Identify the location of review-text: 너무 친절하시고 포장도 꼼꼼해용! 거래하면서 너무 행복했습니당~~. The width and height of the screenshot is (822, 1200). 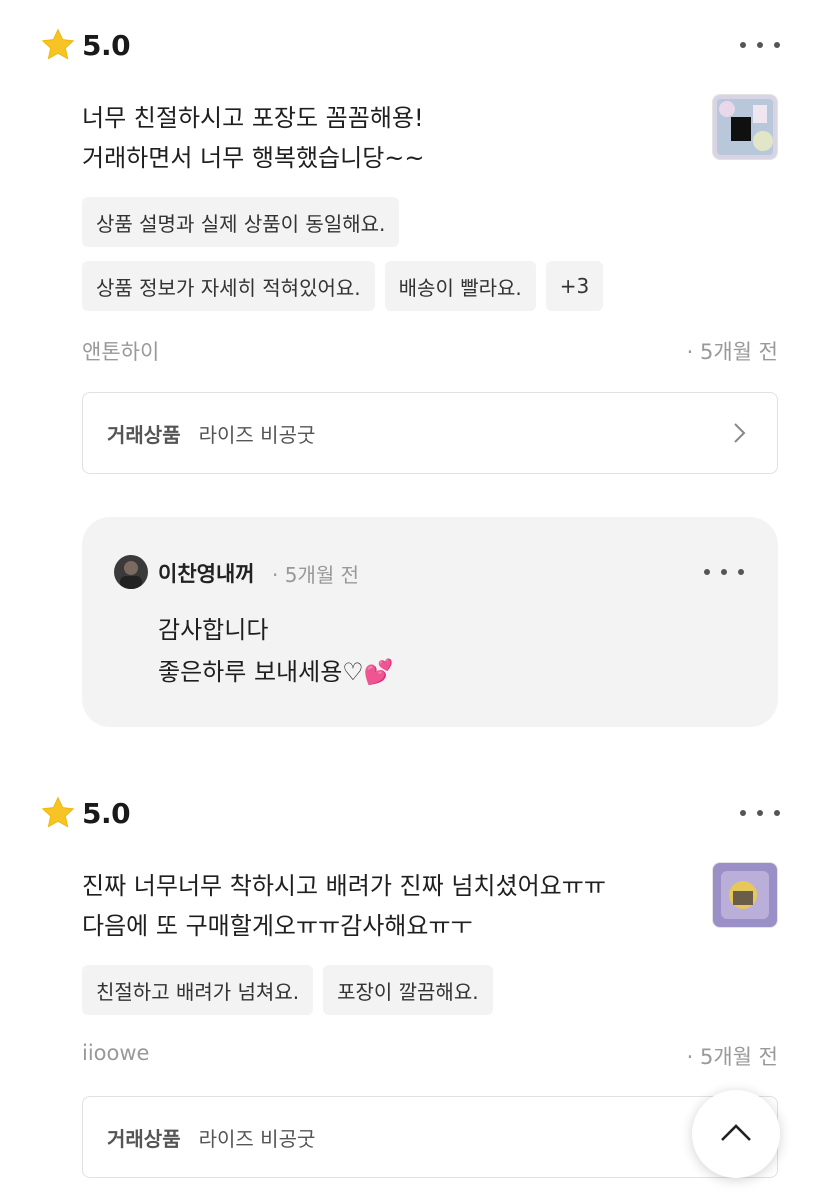
(382, 138).